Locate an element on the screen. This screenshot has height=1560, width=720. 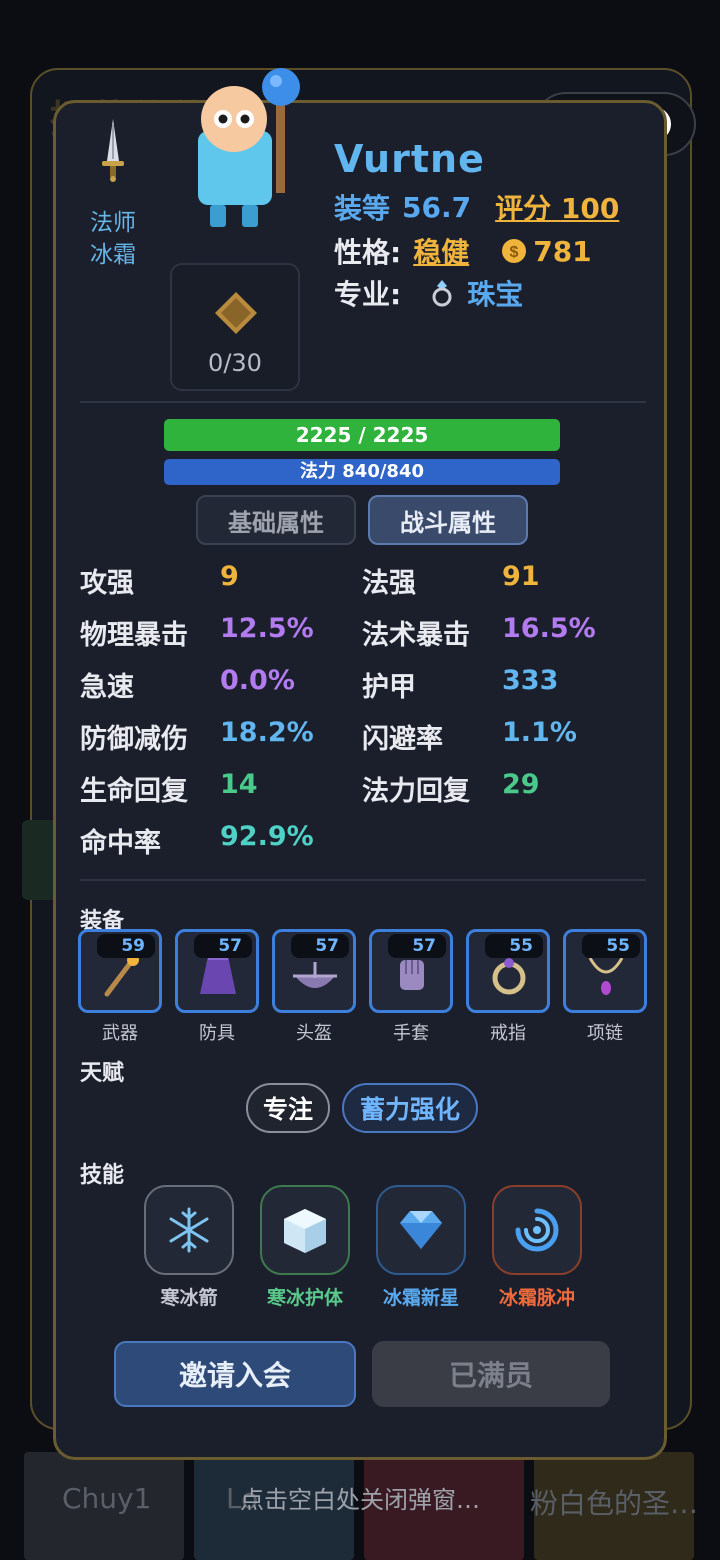
invite-button: 邀请入会 is located at coordinates (235, 1374).